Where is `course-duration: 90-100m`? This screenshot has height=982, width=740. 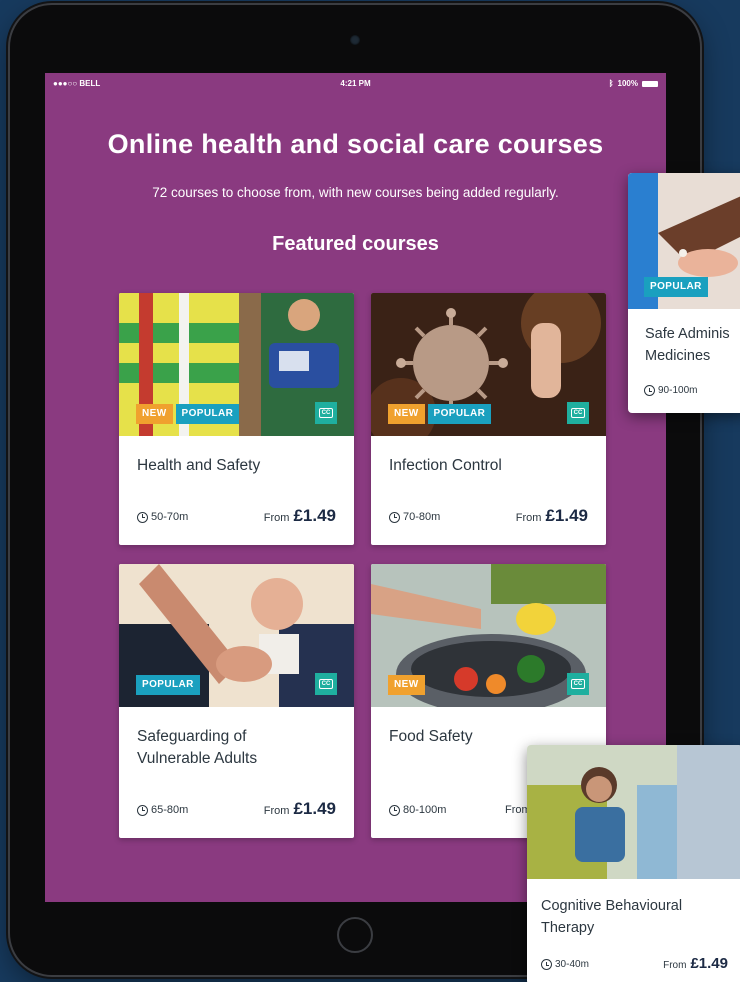 course-duration: 90-100m is located at coordinates (670, 390).